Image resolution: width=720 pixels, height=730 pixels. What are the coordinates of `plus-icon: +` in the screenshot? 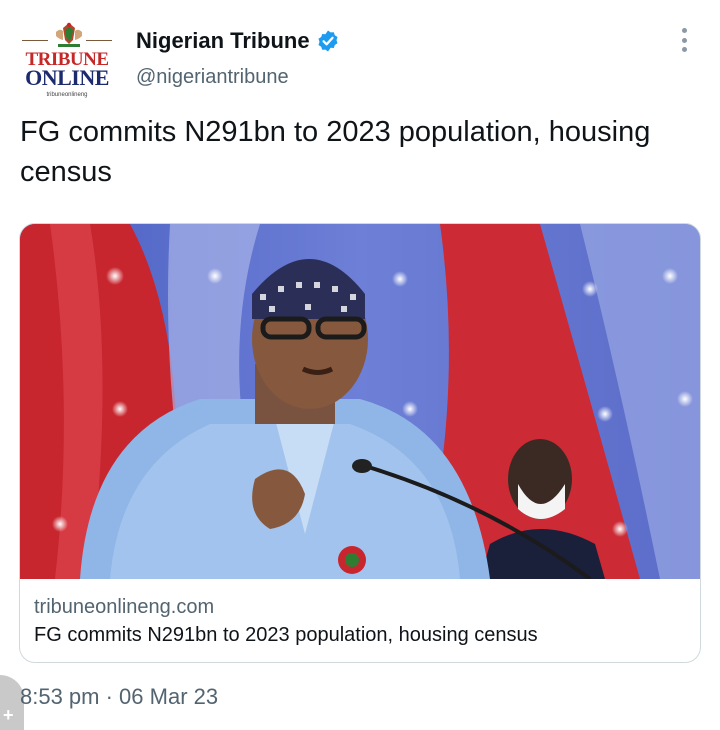 It's located at (8, 715).